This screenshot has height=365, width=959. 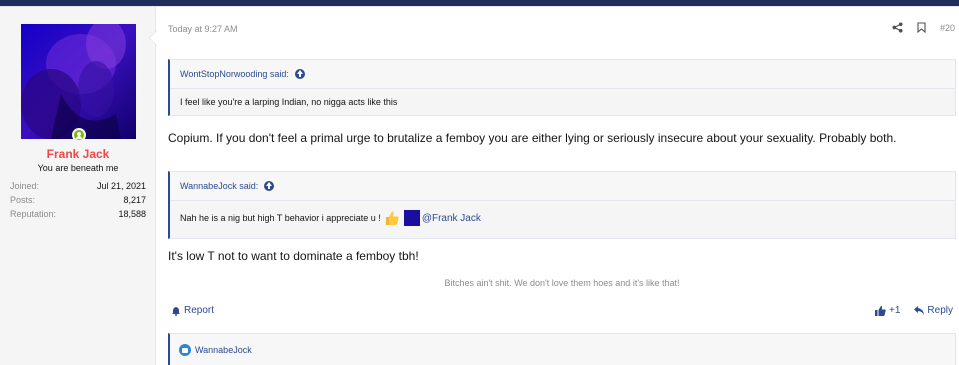 I want to click on post-footer-actions: +1 Reply, so click(x=914, y=310).